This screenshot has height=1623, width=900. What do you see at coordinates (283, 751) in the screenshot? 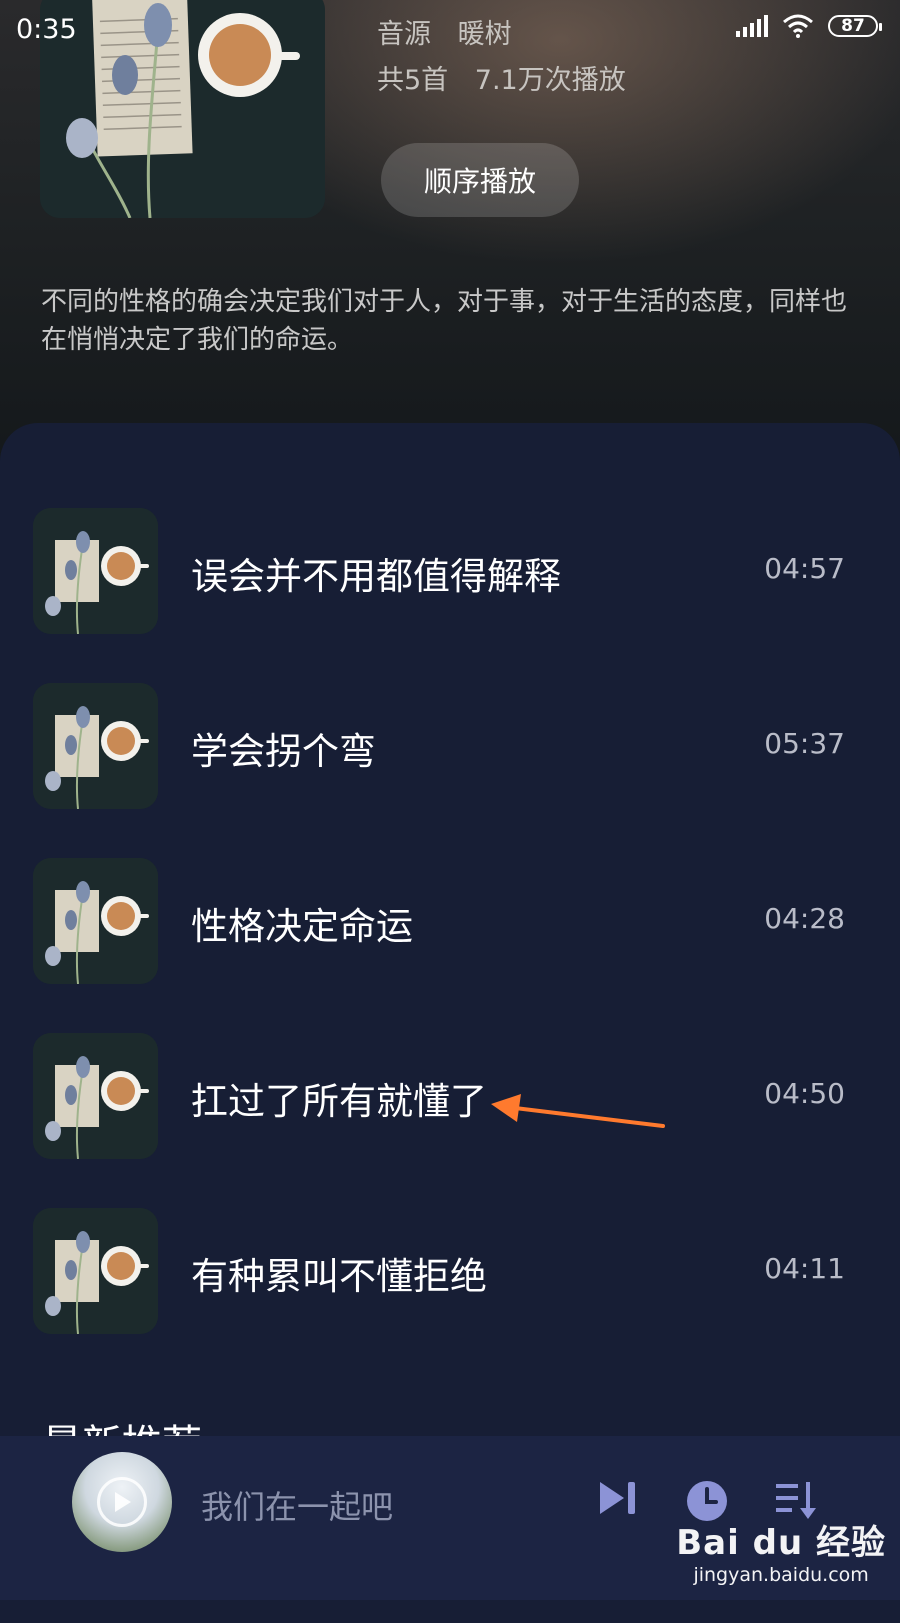
I see `track-title: 学会拐个弯` at bounding box center [283, 751].